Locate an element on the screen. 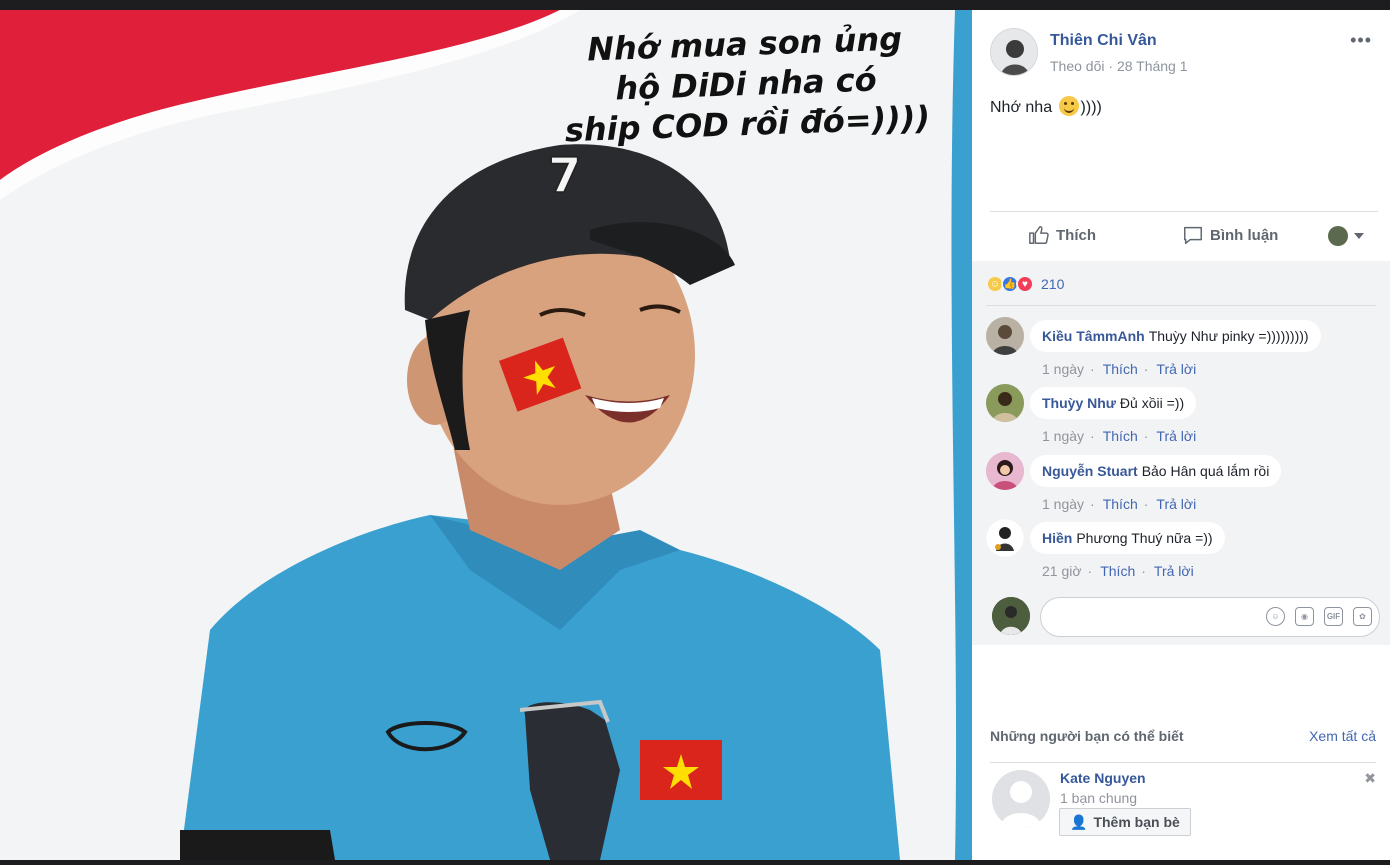 The height and width of the screenshot is (865, 1390). post-actions: Thích Bình luận is located at coordinates (1184, 236).